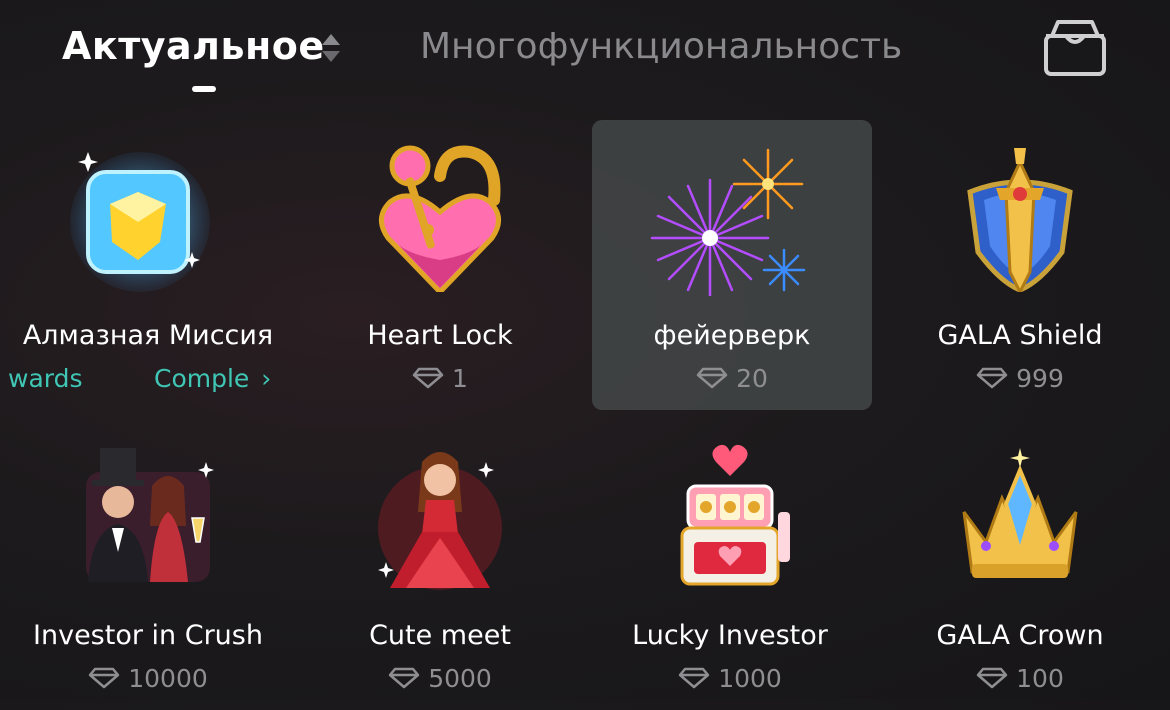 Image resolution: width=1170 pixels, height=710 pixels. What do you see at coordinates (1020, 220) in the screenshot?
I see `shield-sword-icon` at bounding box center [1020, 220].